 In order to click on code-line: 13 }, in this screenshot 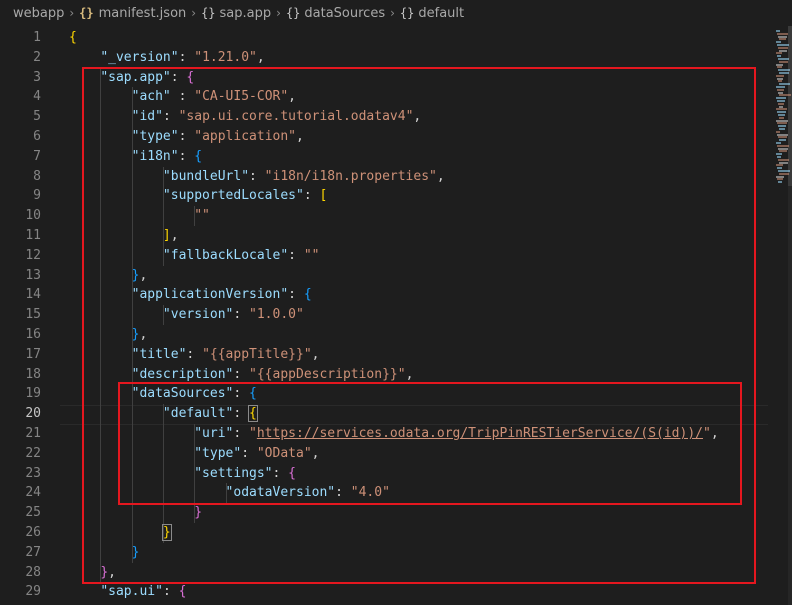, I will do `click(396, 276)`.